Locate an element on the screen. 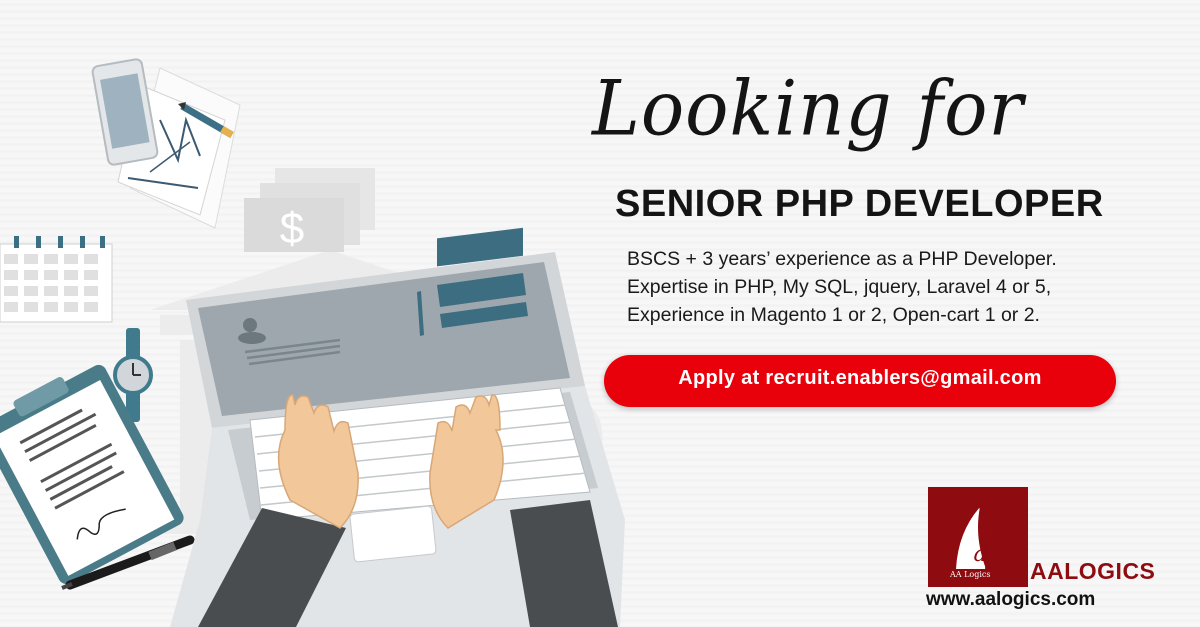 The width and height of the screenshot is (1200, 627). apply-button-label: Apply at recruit.enablers@gmail.com is located at coordinates (860, 377).